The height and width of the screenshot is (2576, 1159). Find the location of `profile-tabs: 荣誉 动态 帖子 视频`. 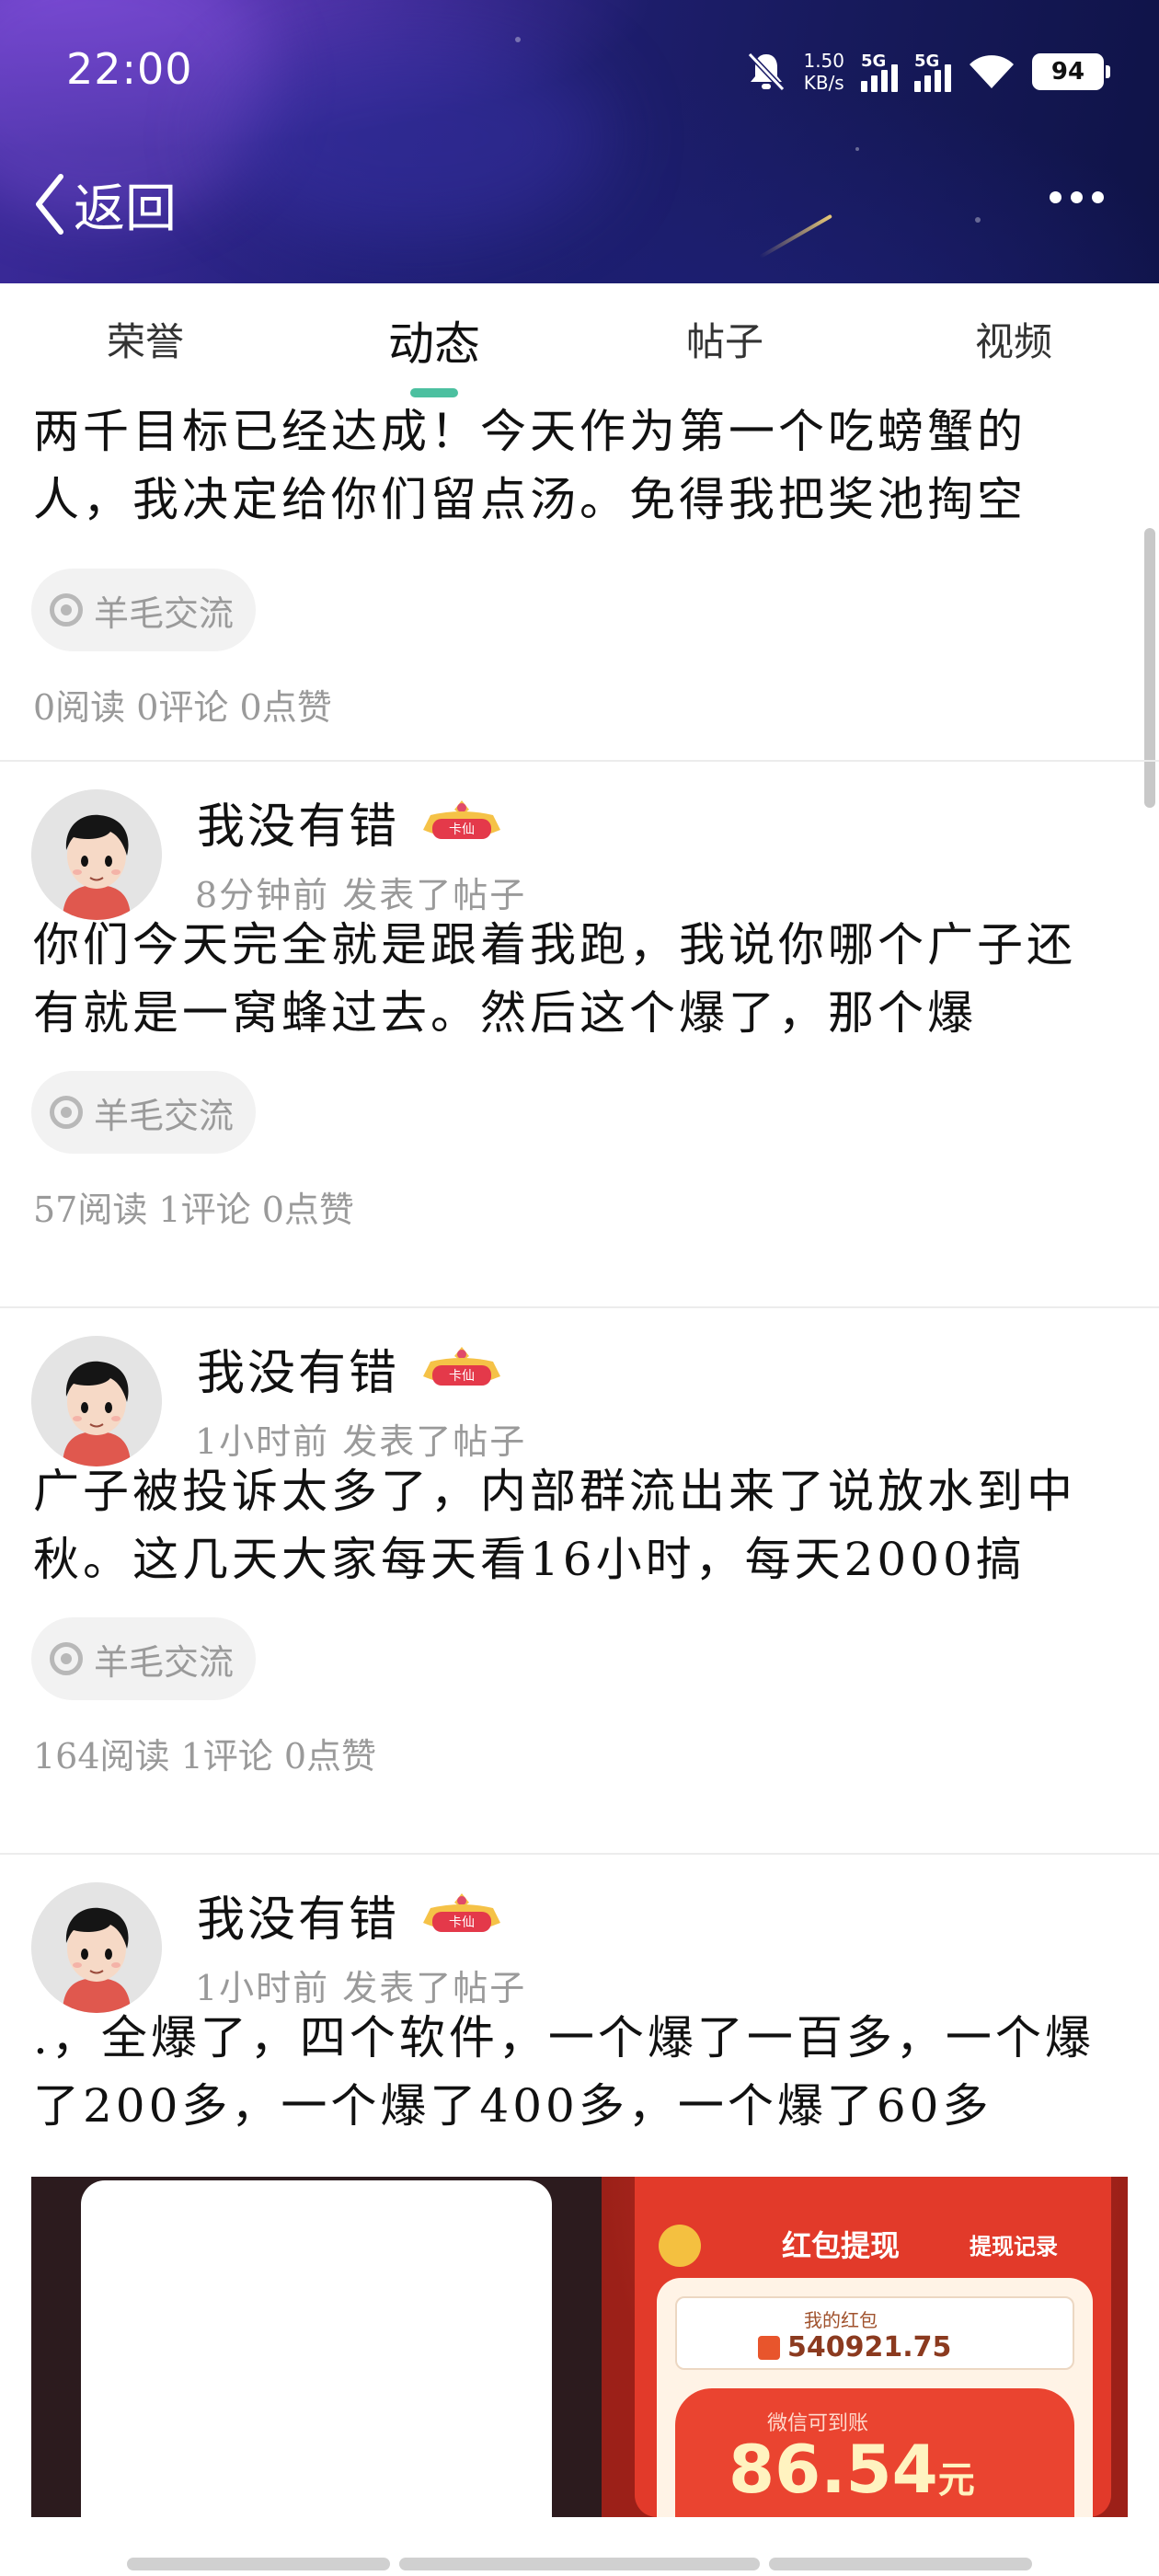

profile-tabs: 荣誉 动态 帖子 视频 is located at coordinates (579, 340).